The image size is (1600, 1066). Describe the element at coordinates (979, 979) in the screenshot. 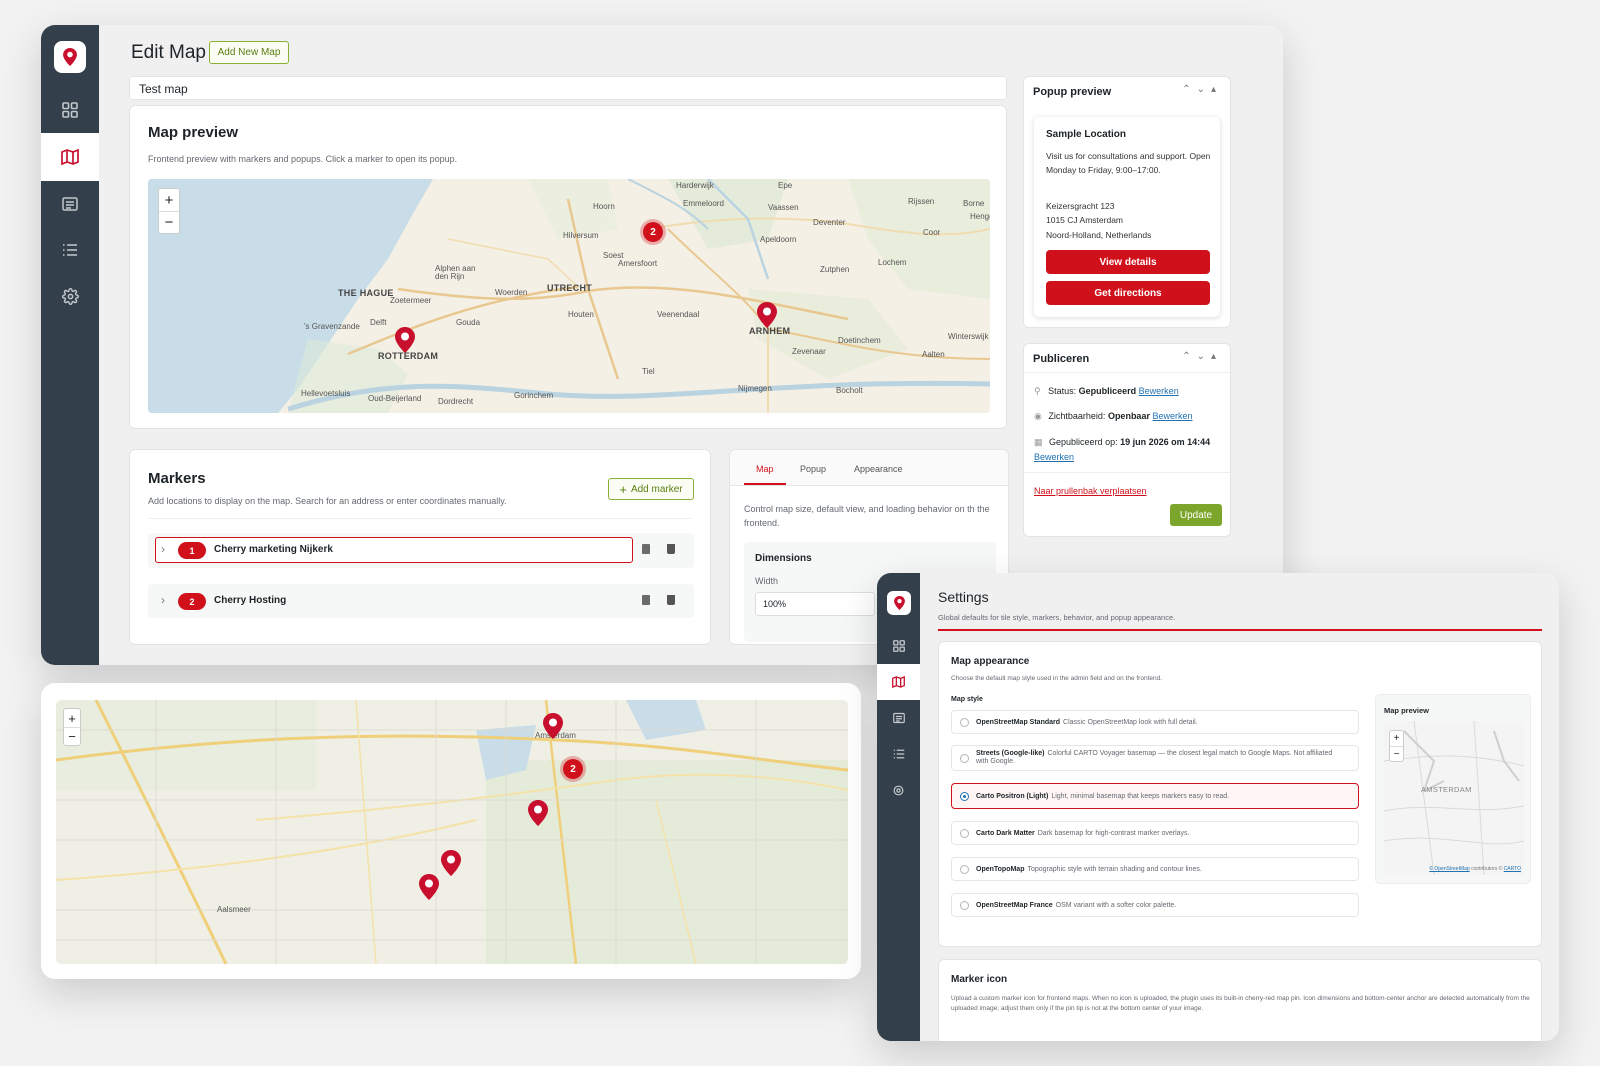

I see `marker-icon-title: Marker icon` at that location.